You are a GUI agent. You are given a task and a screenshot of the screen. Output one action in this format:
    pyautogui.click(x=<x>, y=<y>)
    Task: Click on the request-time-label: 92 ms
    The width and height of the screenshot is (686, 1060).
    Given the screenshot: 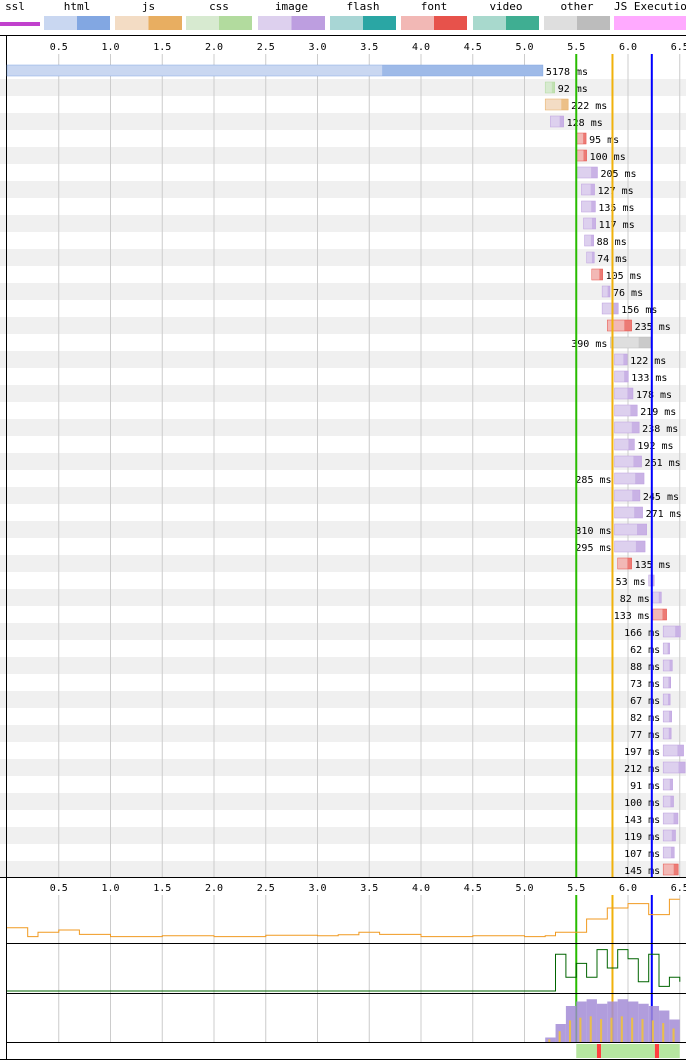 What is the action you would take?
    pyautogui.click(x=573, y=89)
    